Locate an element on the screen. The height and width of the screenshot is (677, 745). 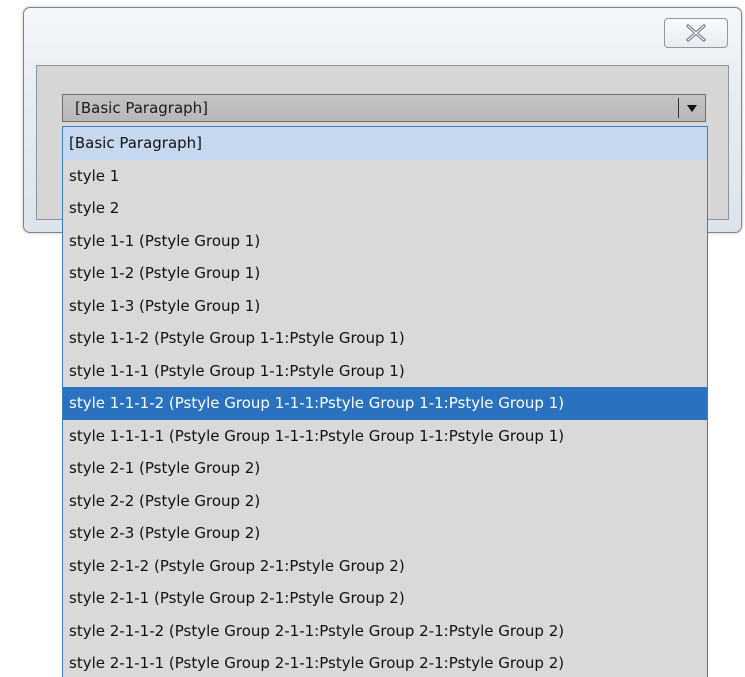
paragraph-style-dropdown: [Basic Paragraph] is located at coordinates (384, 108).